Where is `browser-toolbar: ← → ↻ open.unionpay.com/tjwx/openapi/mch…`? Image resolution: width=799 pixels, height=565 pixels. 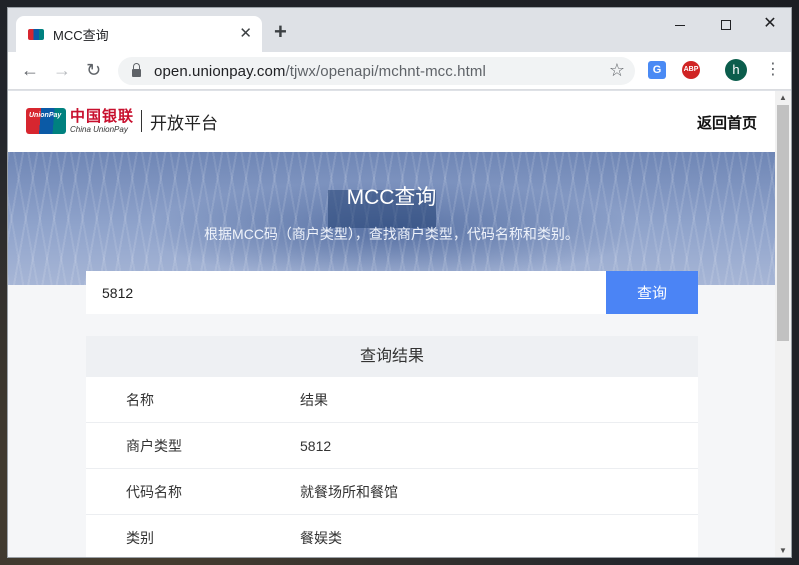 browser-toolbar: ← → ↻ open.unionpay.com/tjwx/openapi/mch… is located at coordinates (399, 71).